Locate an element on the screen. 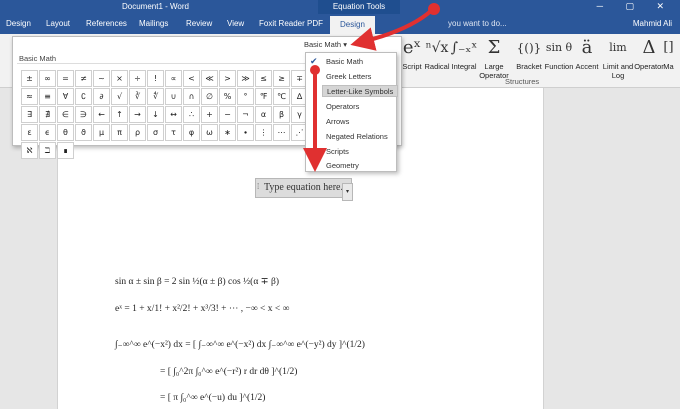  symbol-cell: ← is located at coordinates (101, 114).